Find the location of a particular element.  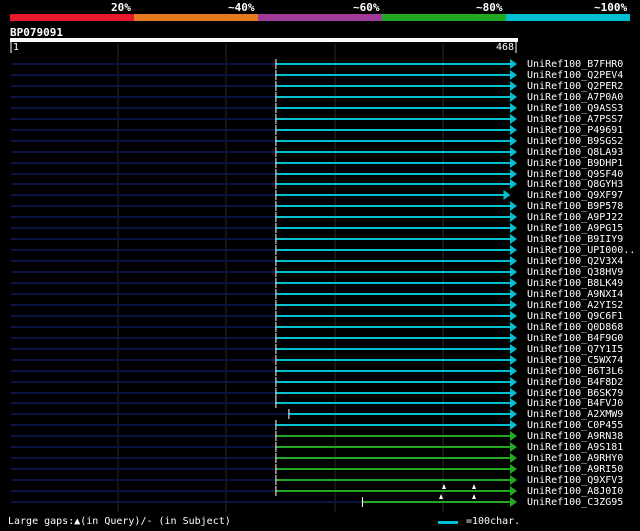

hit-label: UniRef100_Q2PEV4 is located at coordinates (575, 75).